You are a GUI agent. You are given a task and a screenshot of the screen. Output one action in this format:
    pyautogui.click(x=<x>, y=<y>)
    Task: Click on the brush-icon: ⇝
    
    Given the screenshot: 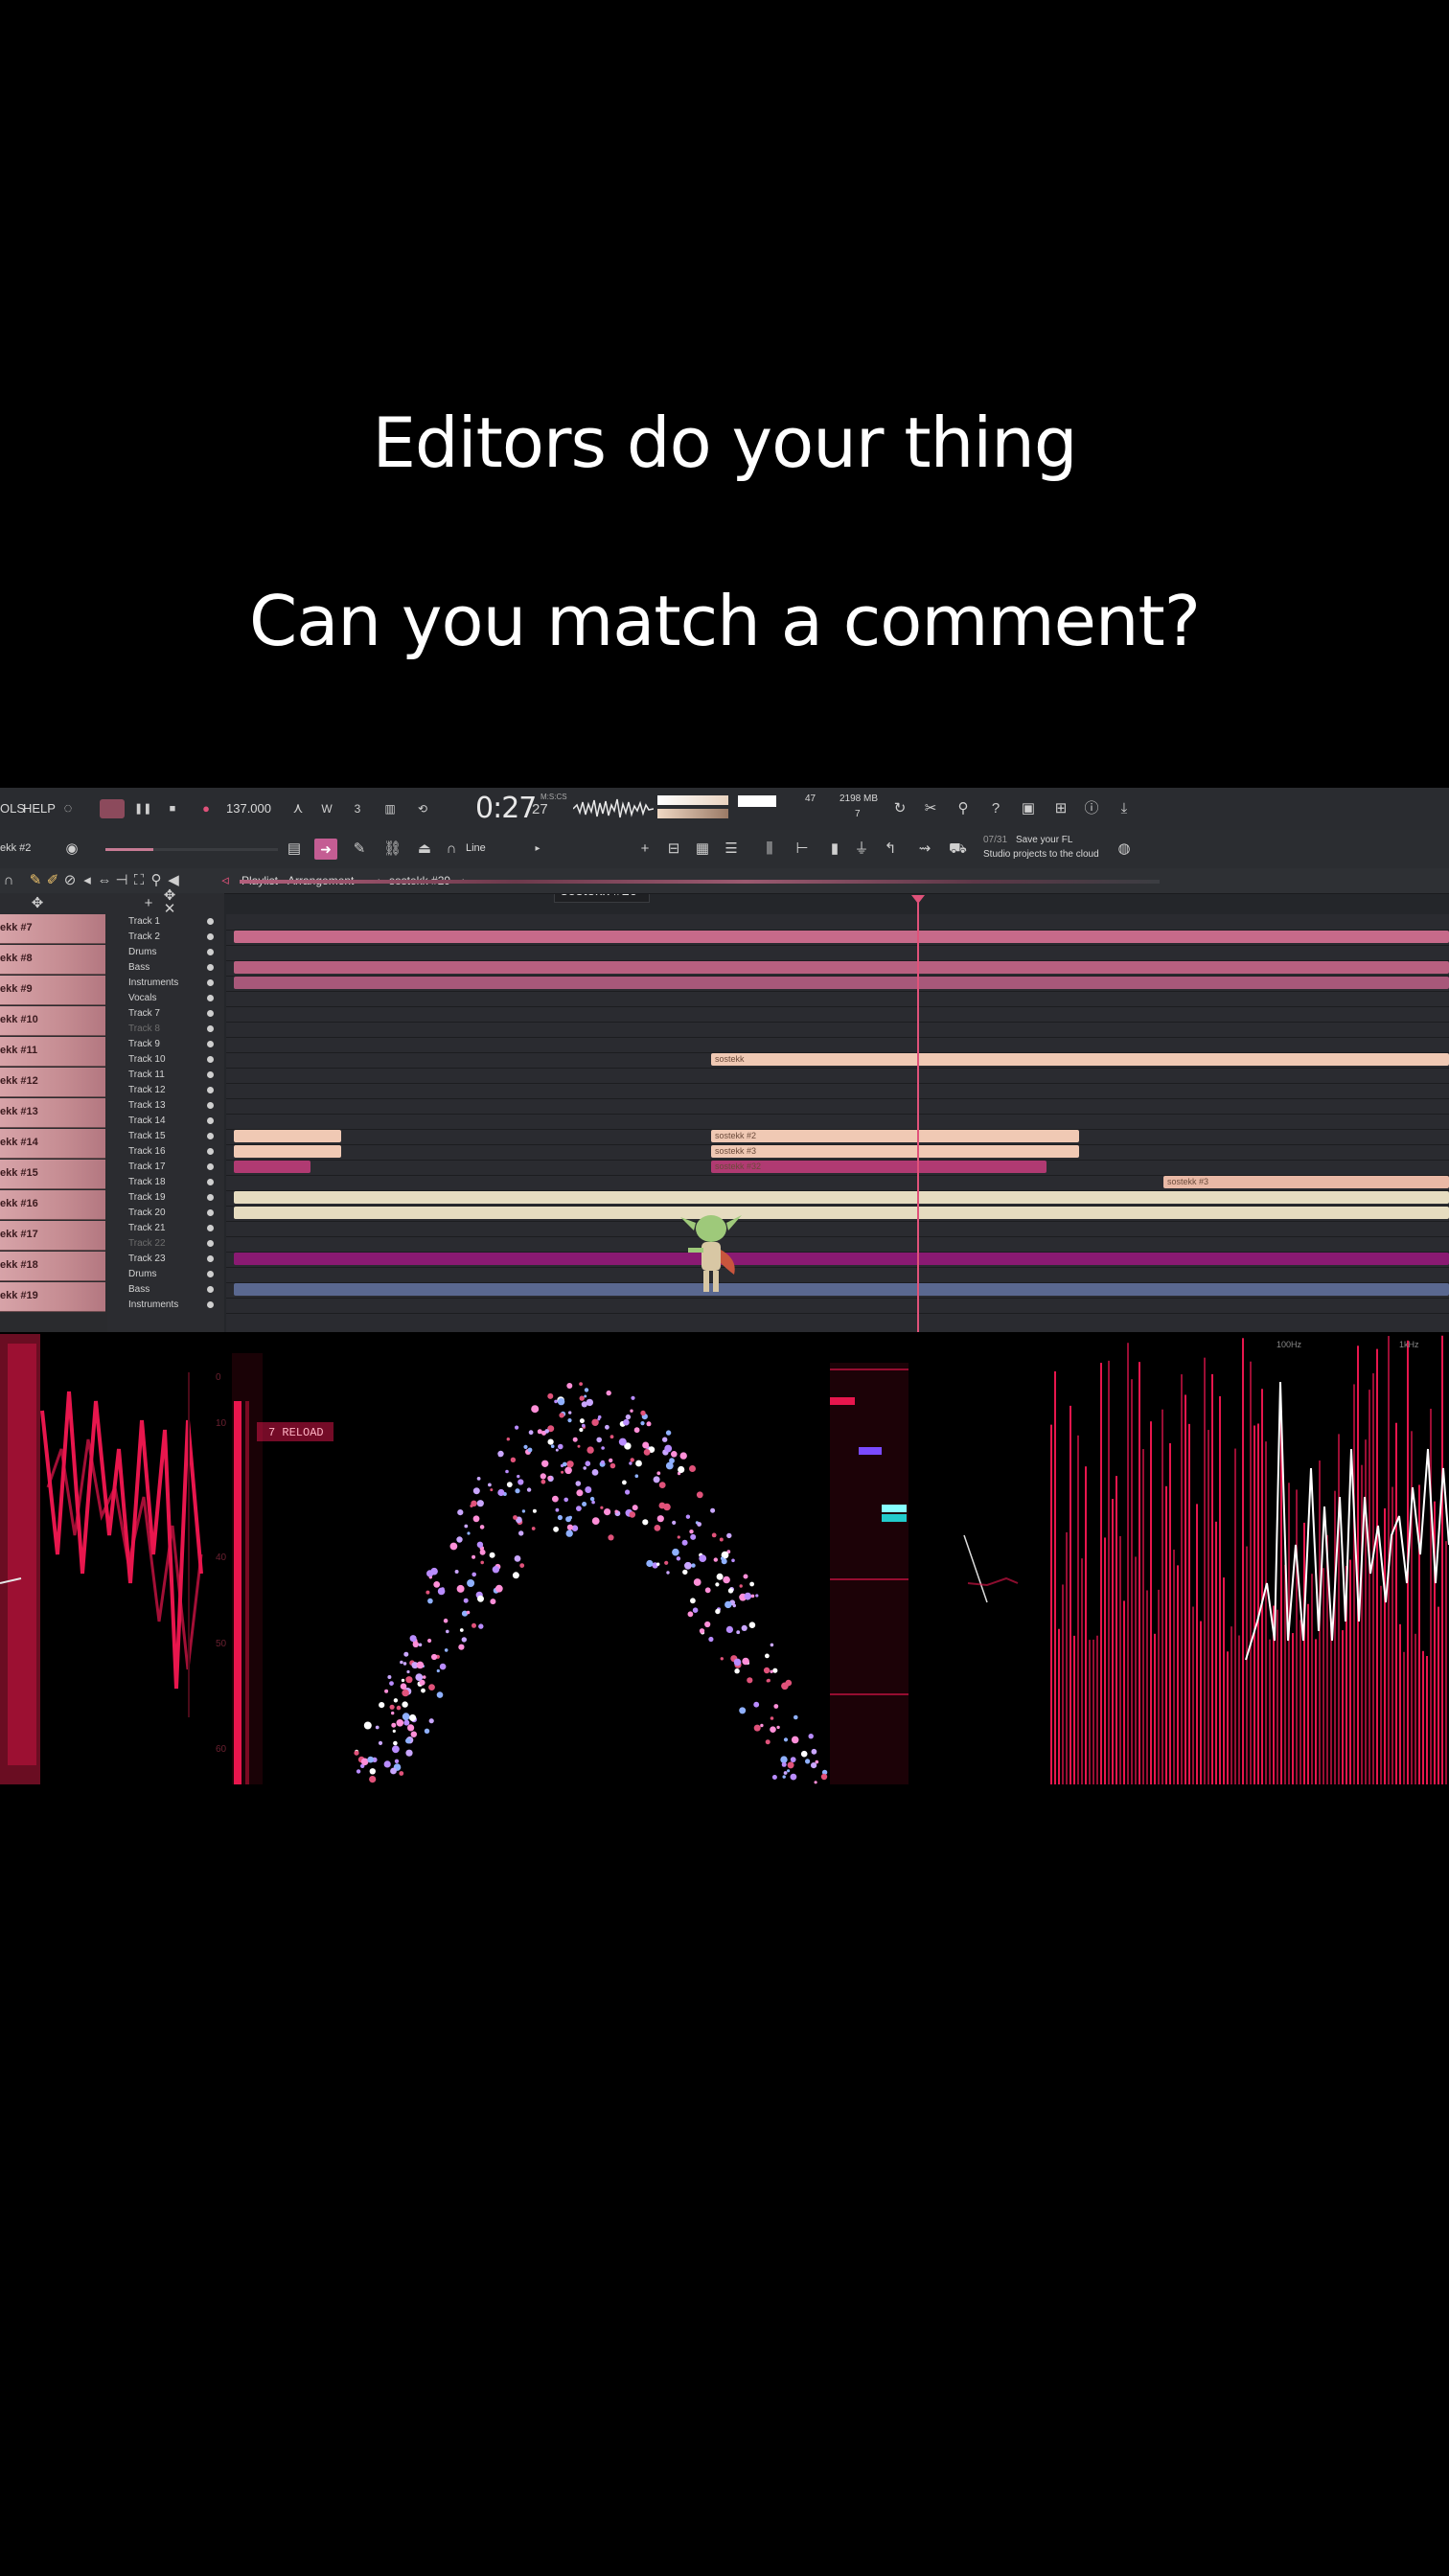 What is the action you would take?
    pyautogui.click(x=924, y=849)
    